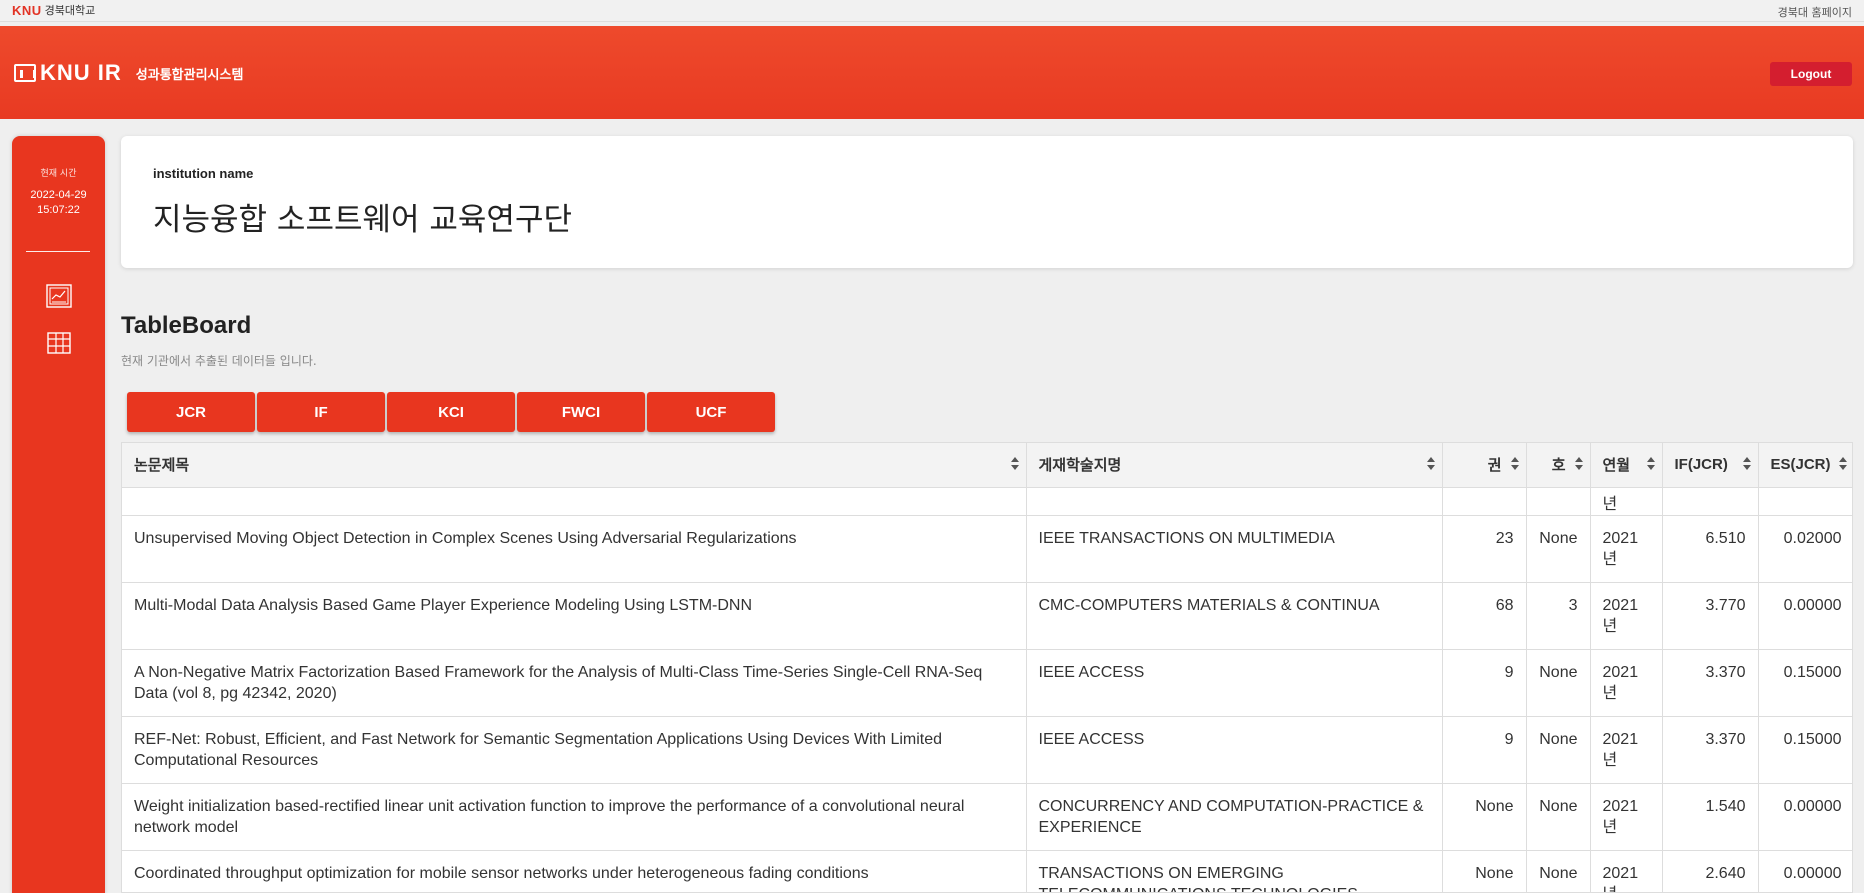 This screenshot has width=1864, height=893. Describe the element at coordinates (574, 465) in the screenshot. I see `column-header-title: 논문제목` at that location.